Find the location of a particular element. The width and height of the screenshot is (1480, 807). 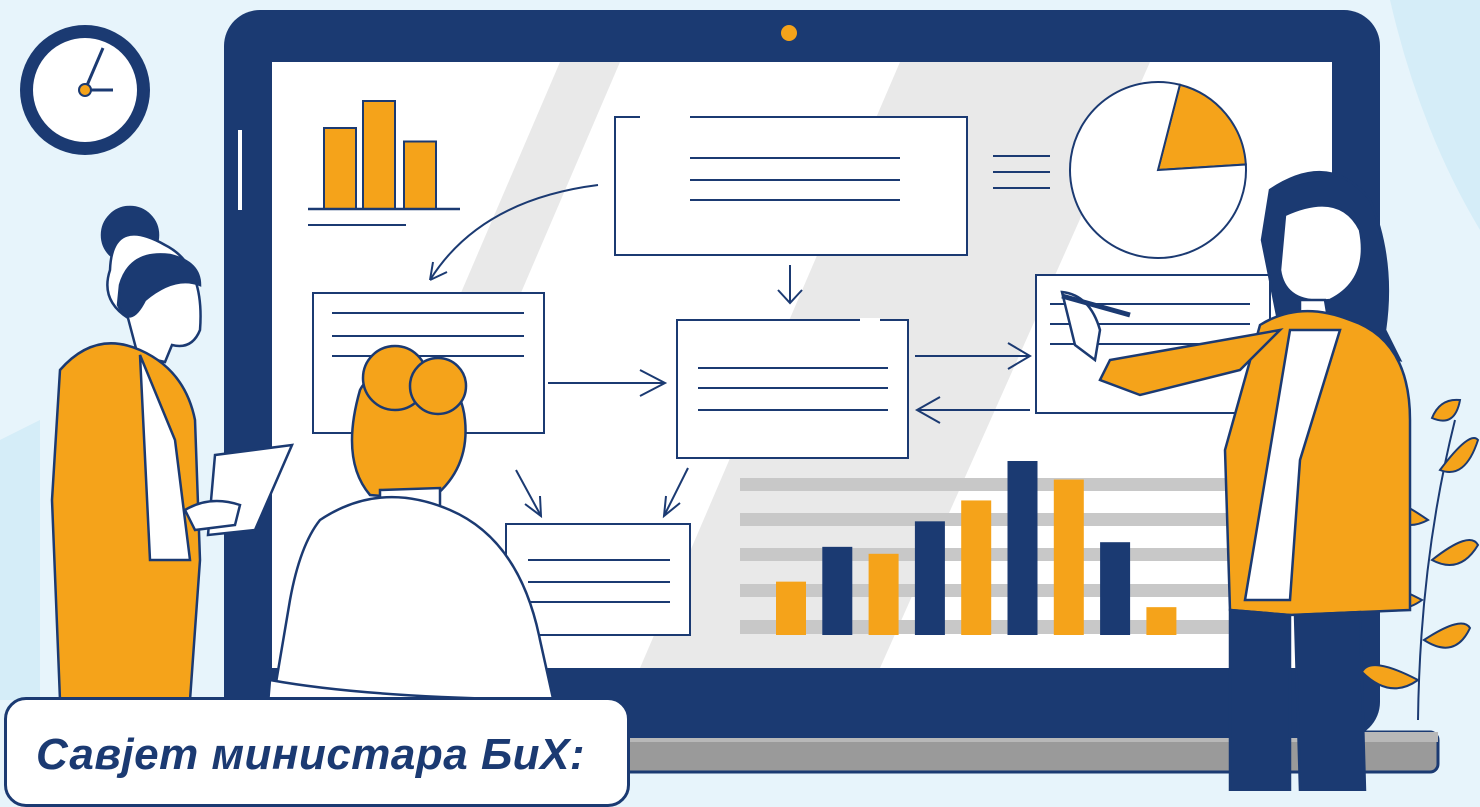

clock-icon is located at coordinates (85, 90).